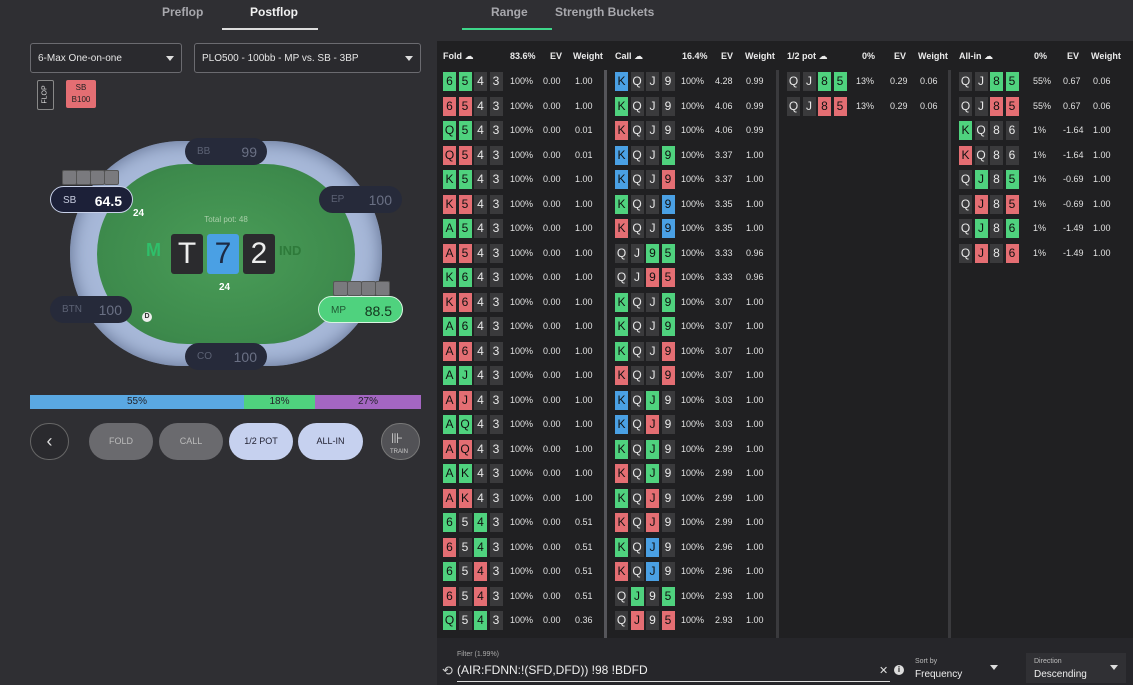 The image size is (1133, 685). Describe the element at coordinates (724, 350) in the screenshot. I see `hand-ev: 3.07` at that location.